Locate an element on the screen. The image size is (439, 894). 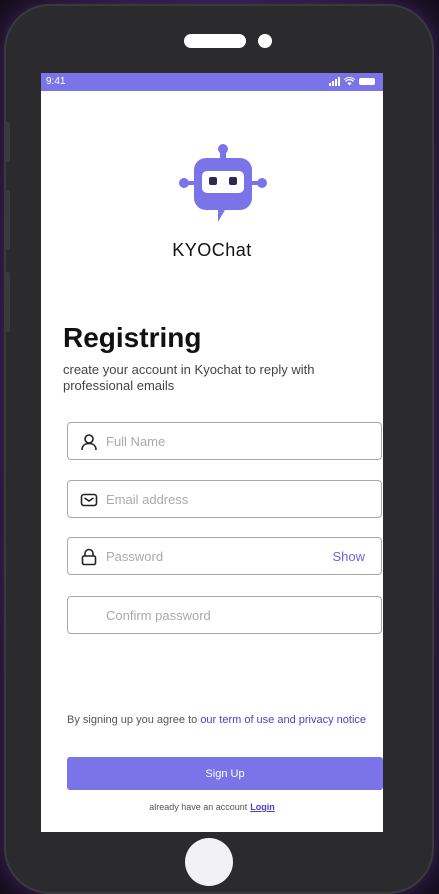
front-camera is located at coordinates (265, 41).